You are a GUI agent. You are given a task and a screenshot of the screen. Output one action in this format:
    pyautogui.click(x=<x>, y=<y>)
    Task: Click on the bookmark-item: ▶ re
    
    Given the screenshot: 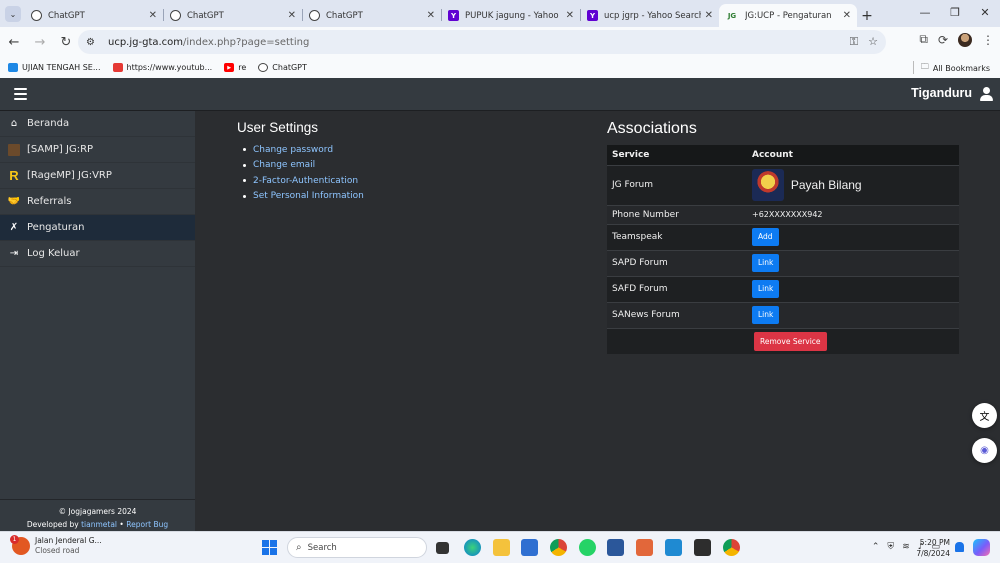 What is the action you would take?
    pyautogui.click(x=235, y=67)
    